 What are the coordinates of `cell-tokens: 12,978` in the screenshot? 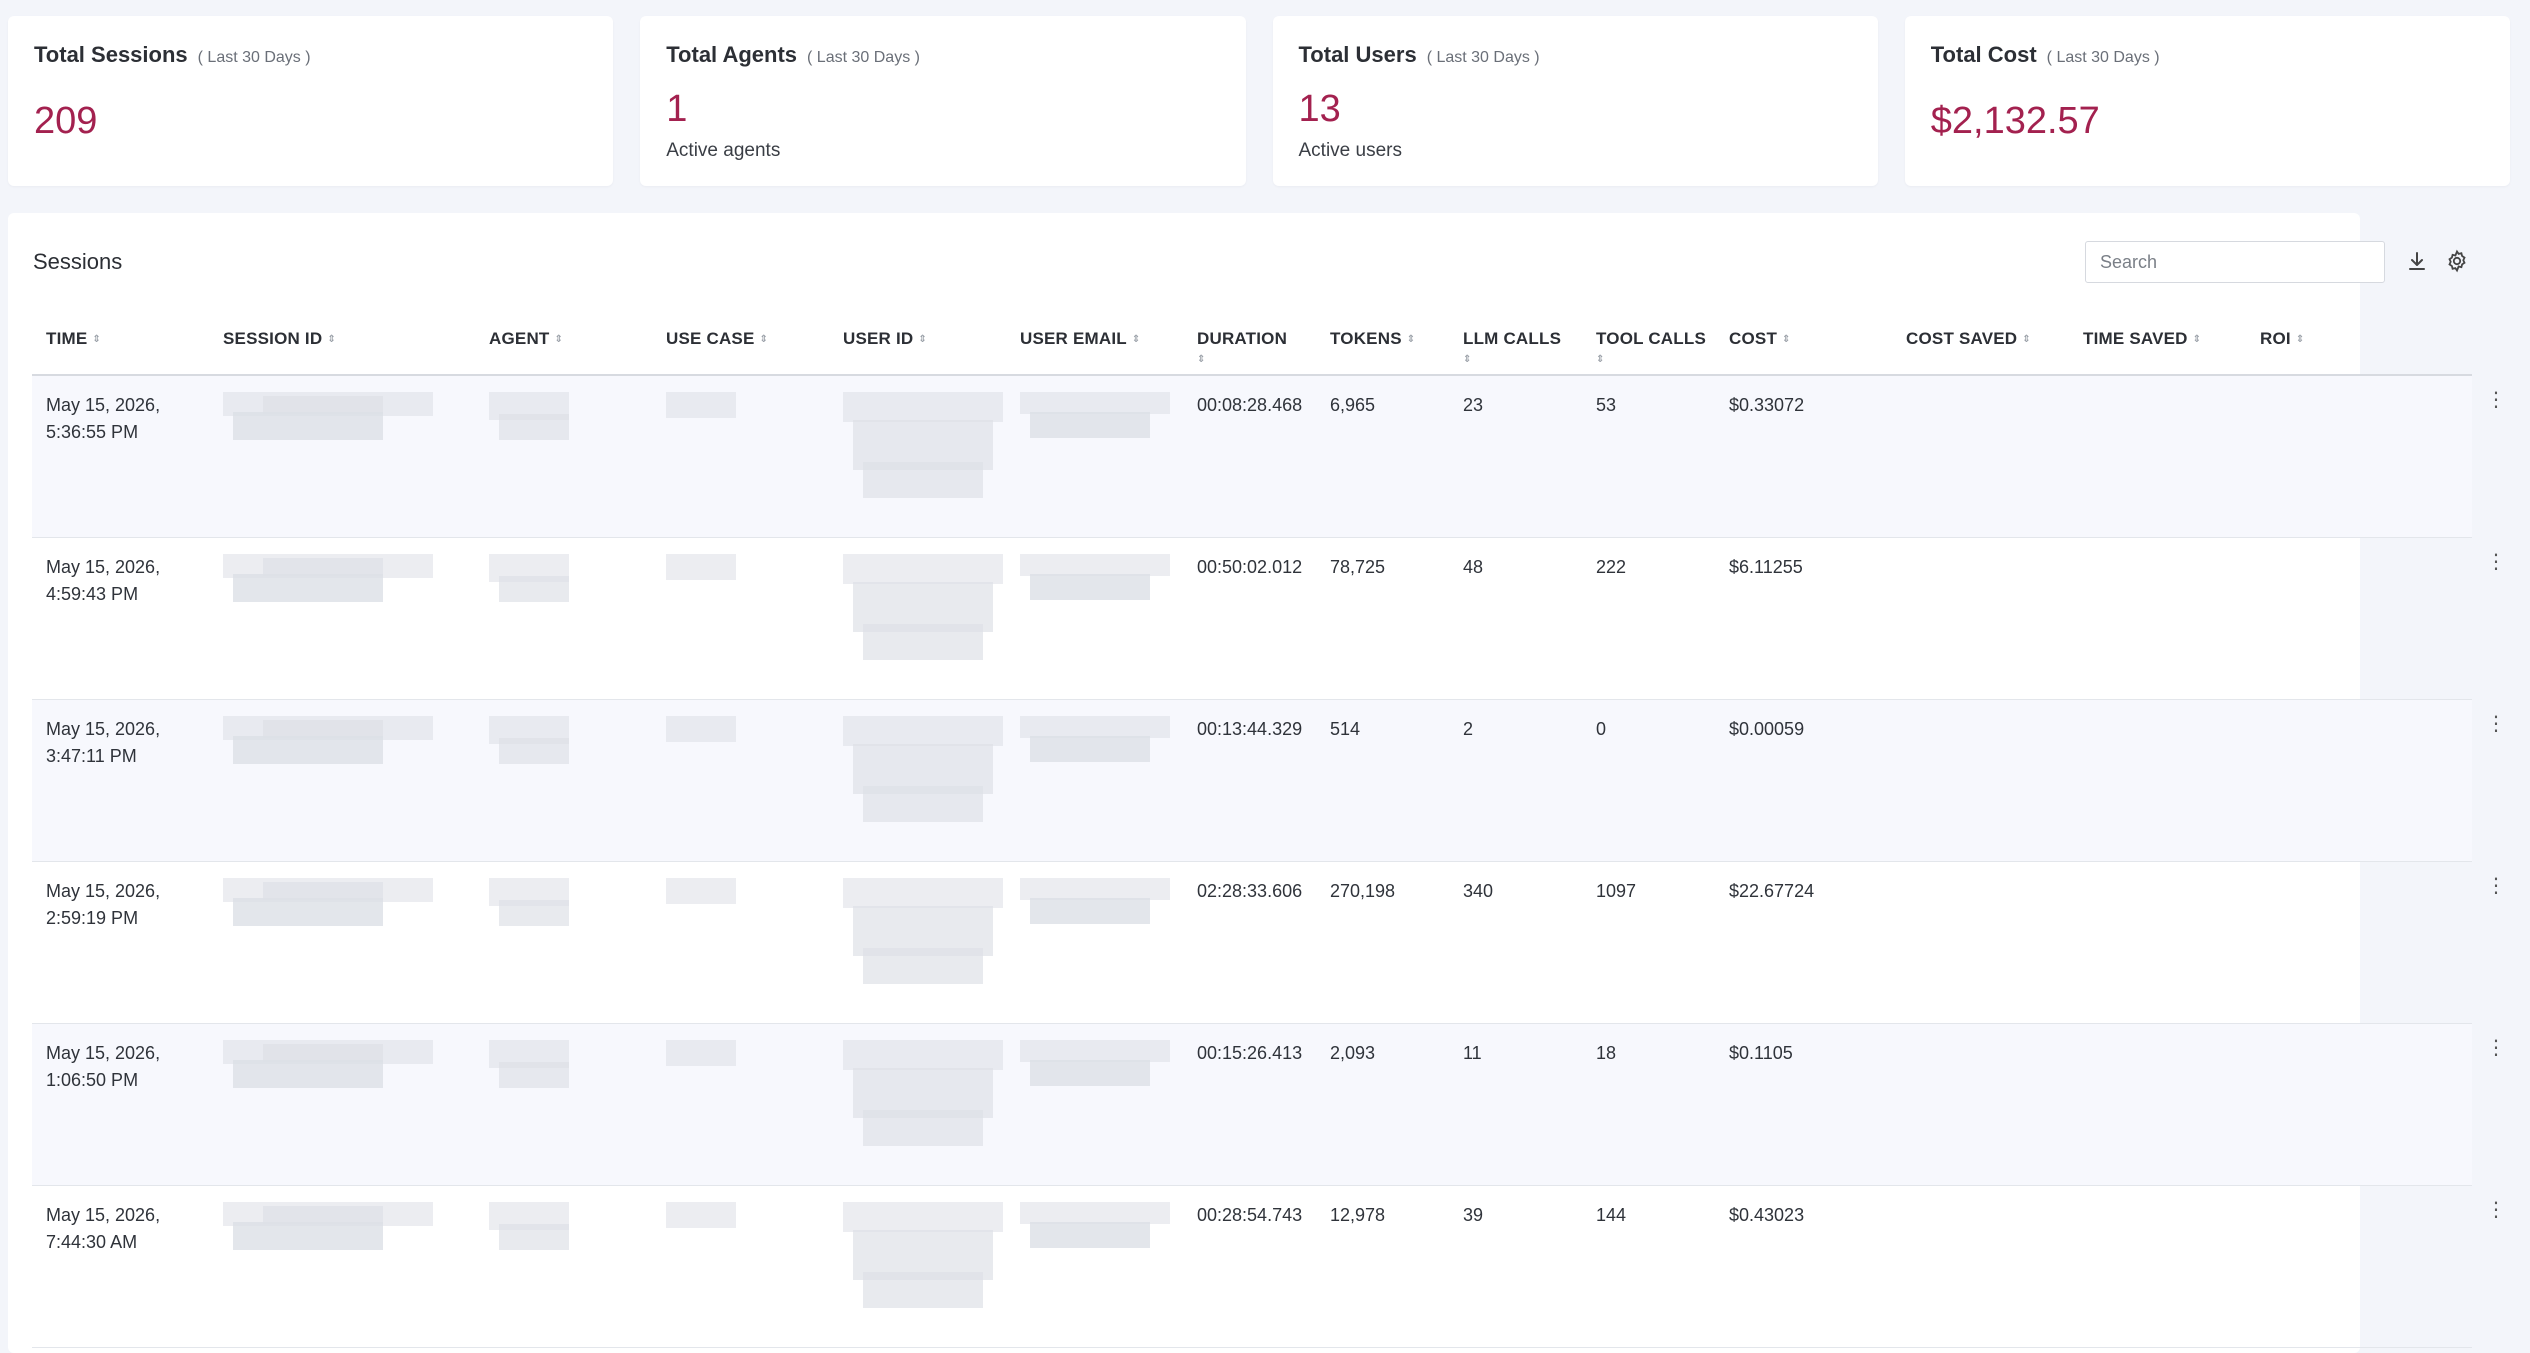 It's located at (1382, 1266).